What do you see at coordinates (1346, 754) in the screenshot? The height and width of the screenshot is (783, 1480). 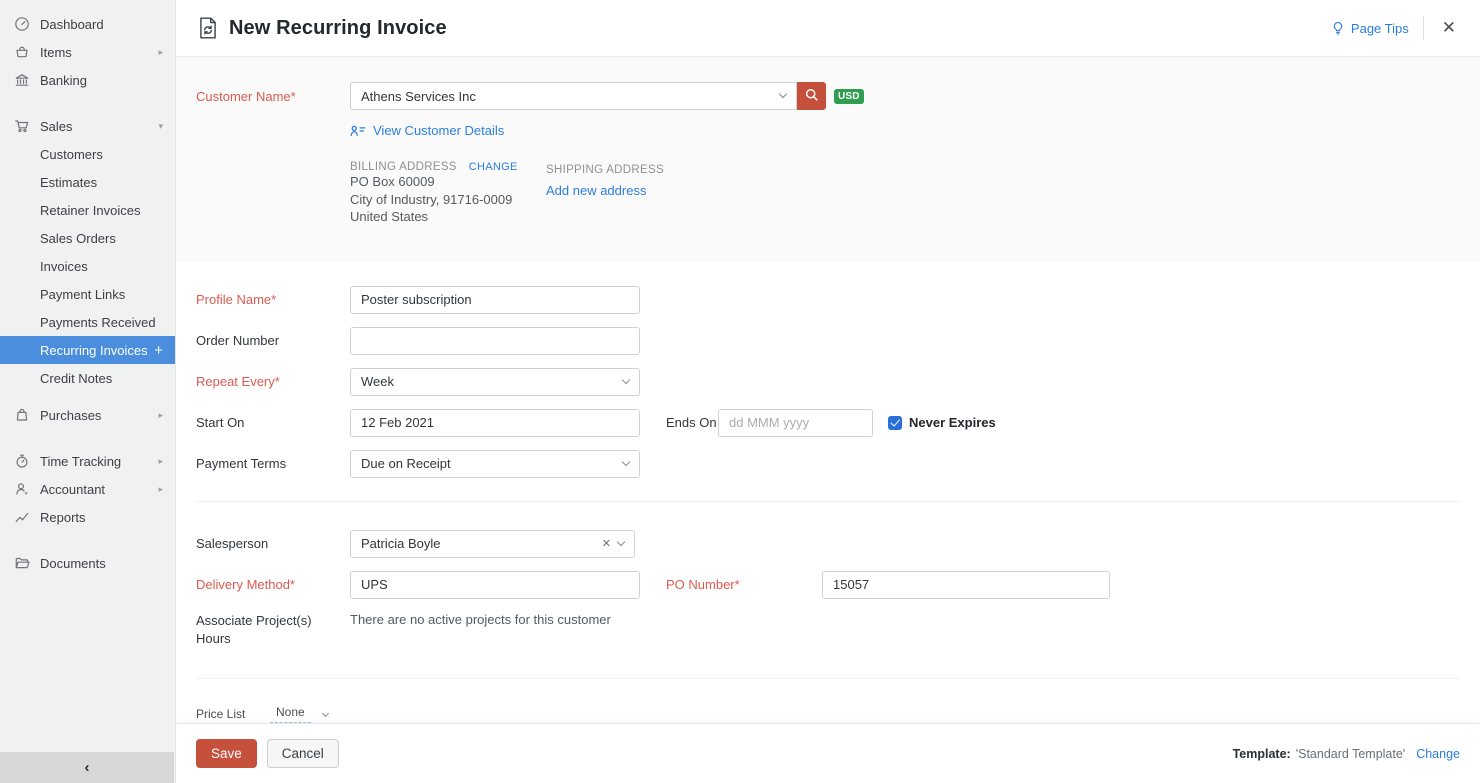 I see `template-info: Template: 'Standard Template' Change` at bounding box center [1346, 754].